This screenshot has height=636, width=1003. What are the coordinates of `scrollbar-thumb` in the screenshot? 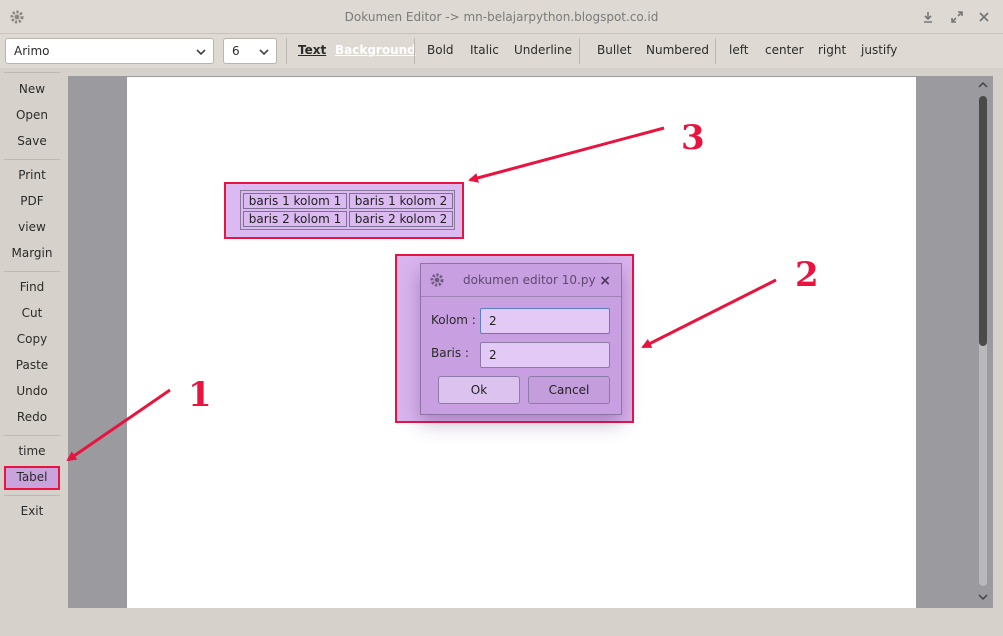 It's located at (983, 221).